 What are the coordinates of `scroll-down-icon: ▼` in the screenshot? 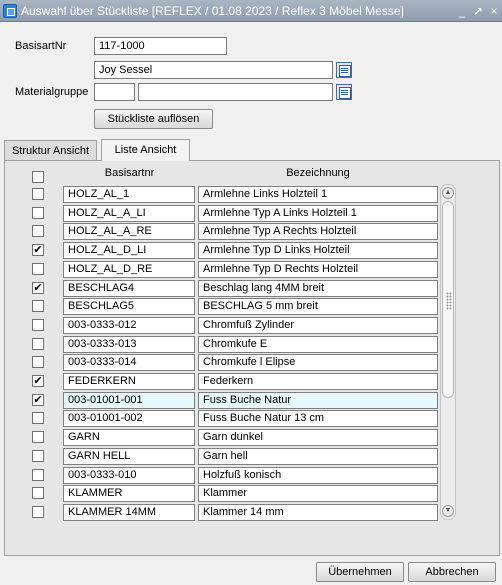 It's located at (448, 511).